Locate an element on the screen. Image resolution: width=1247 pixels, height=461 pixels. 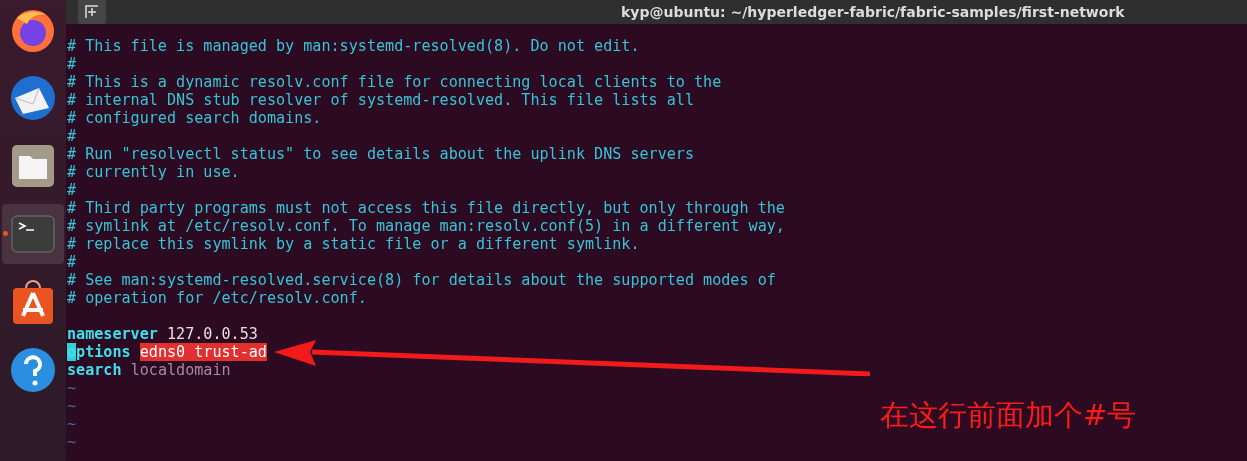
comment-line: # Run "resolvectl status" to see details about the uplink DNS servers is located at coordinates (381, 154).